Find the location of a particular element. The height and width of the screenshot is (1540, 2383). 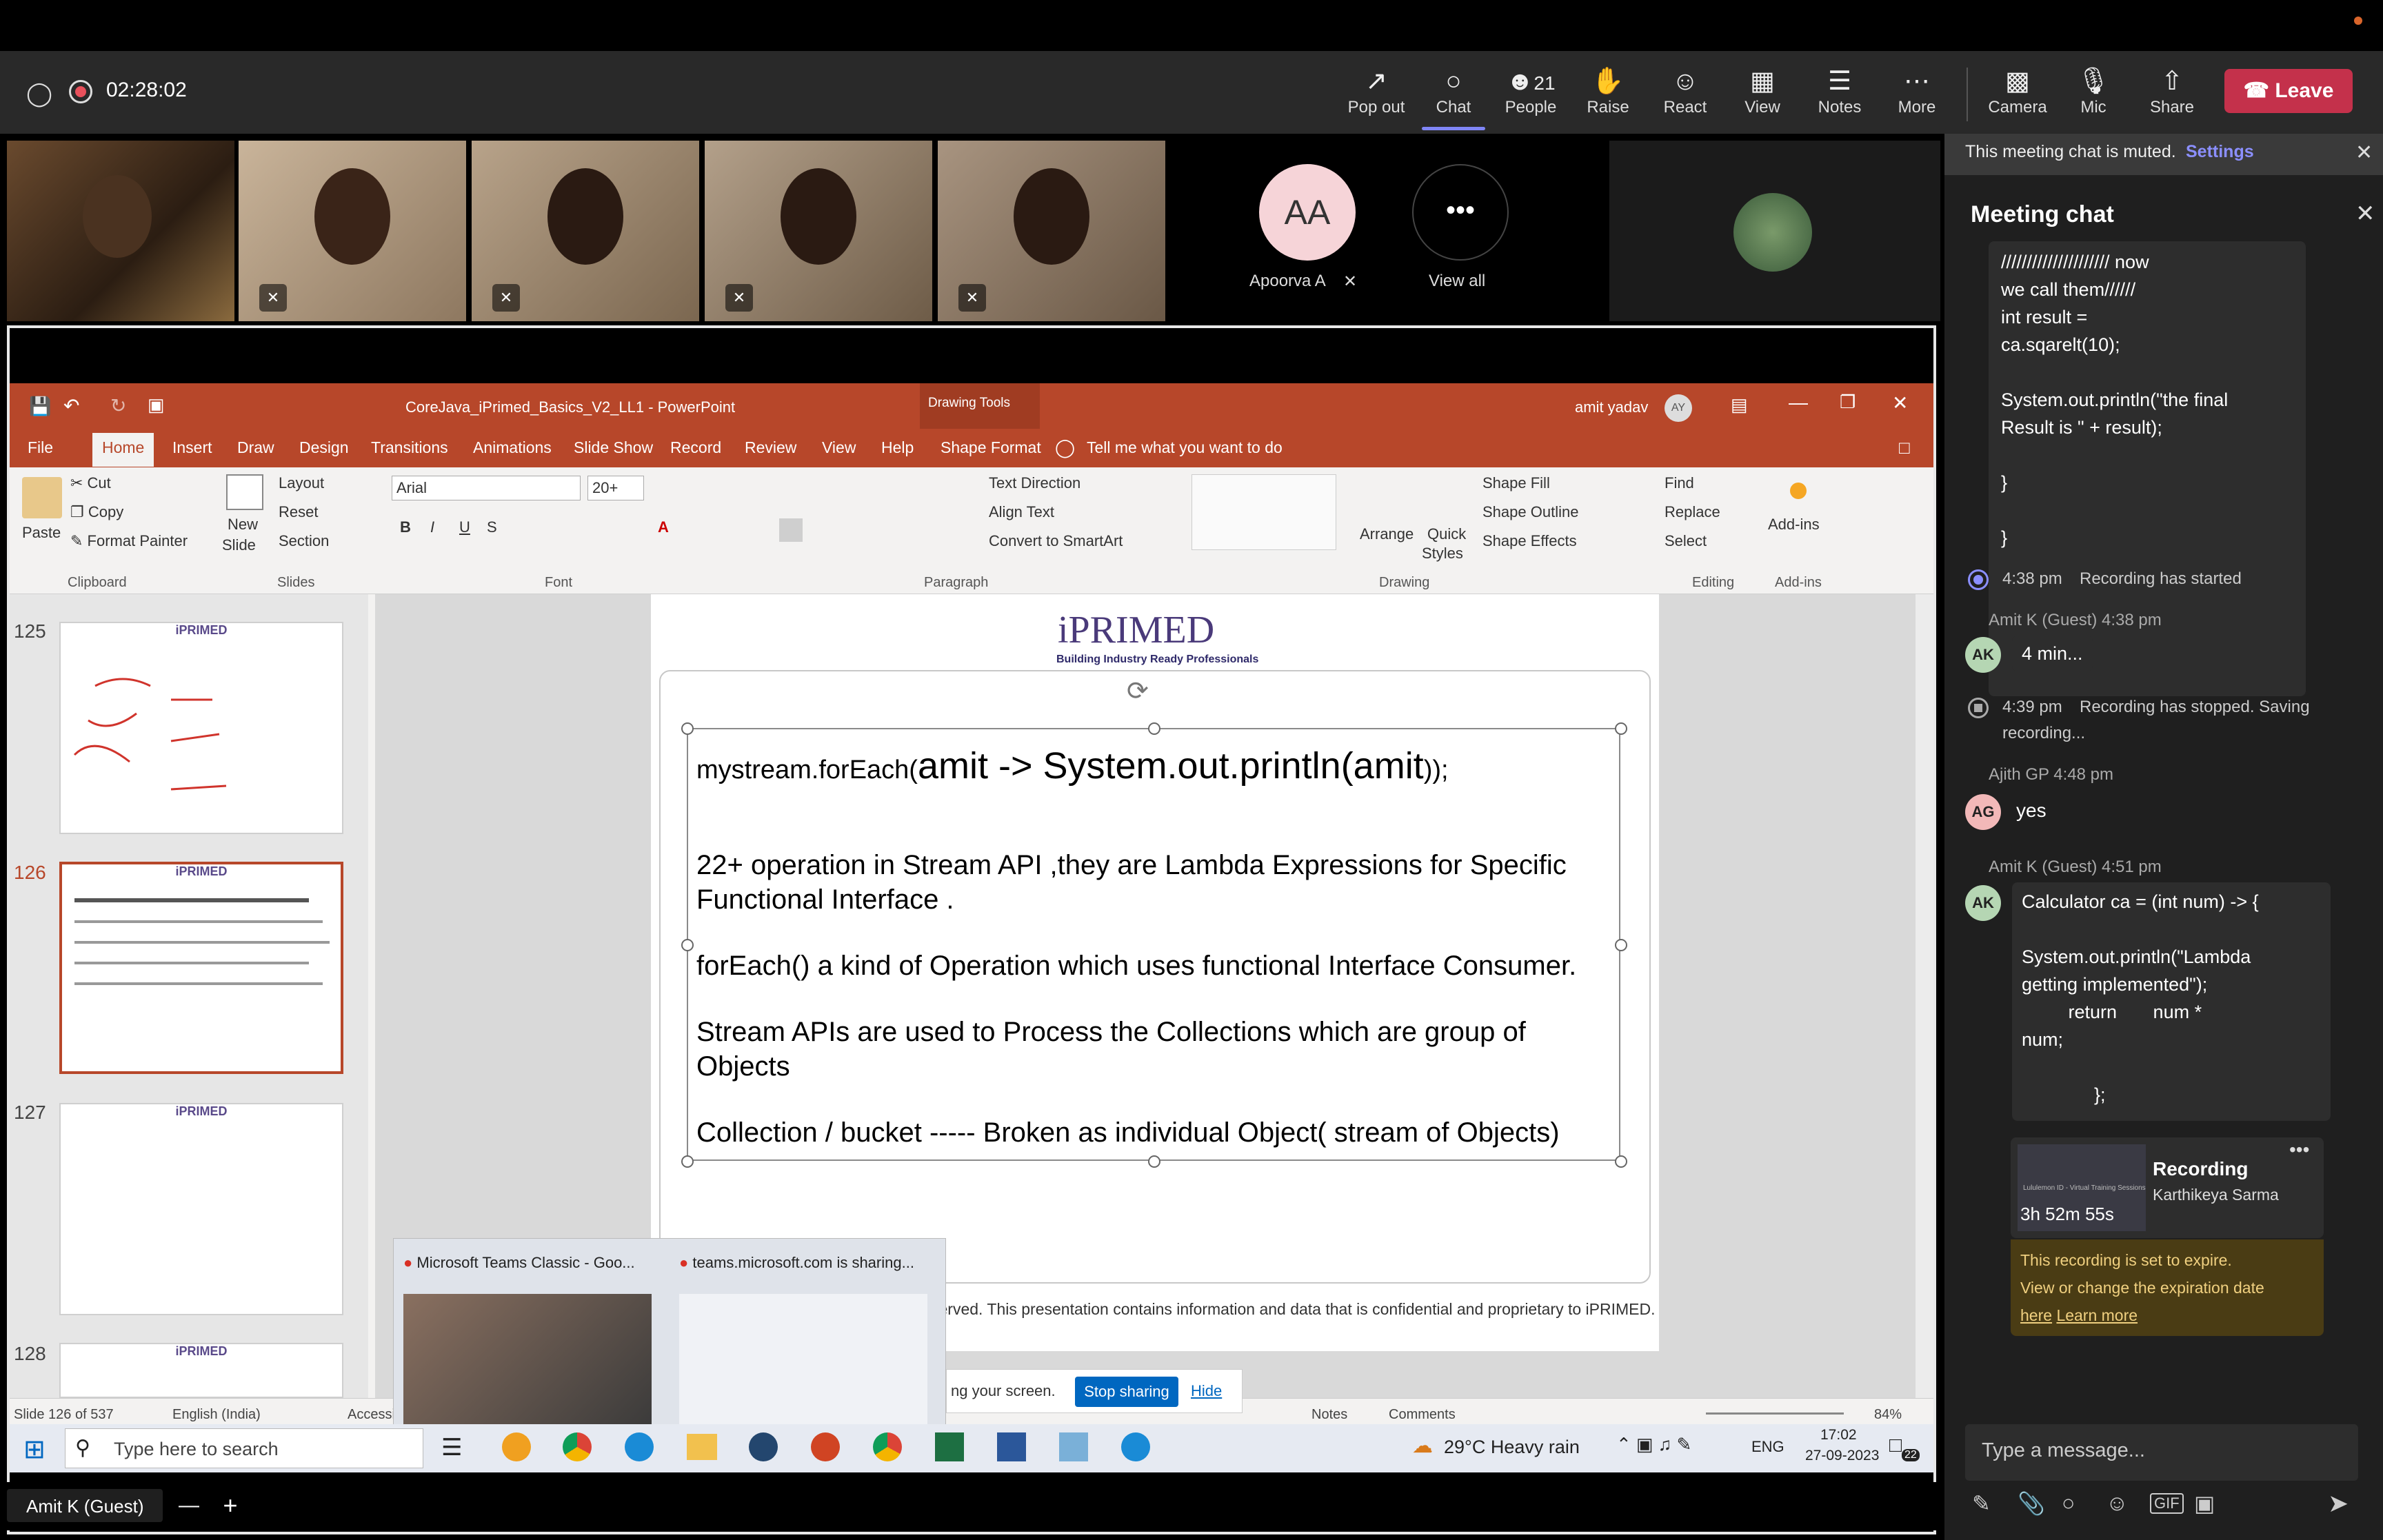

send-icon: ➤ is located at coordinates (2338, 1504).